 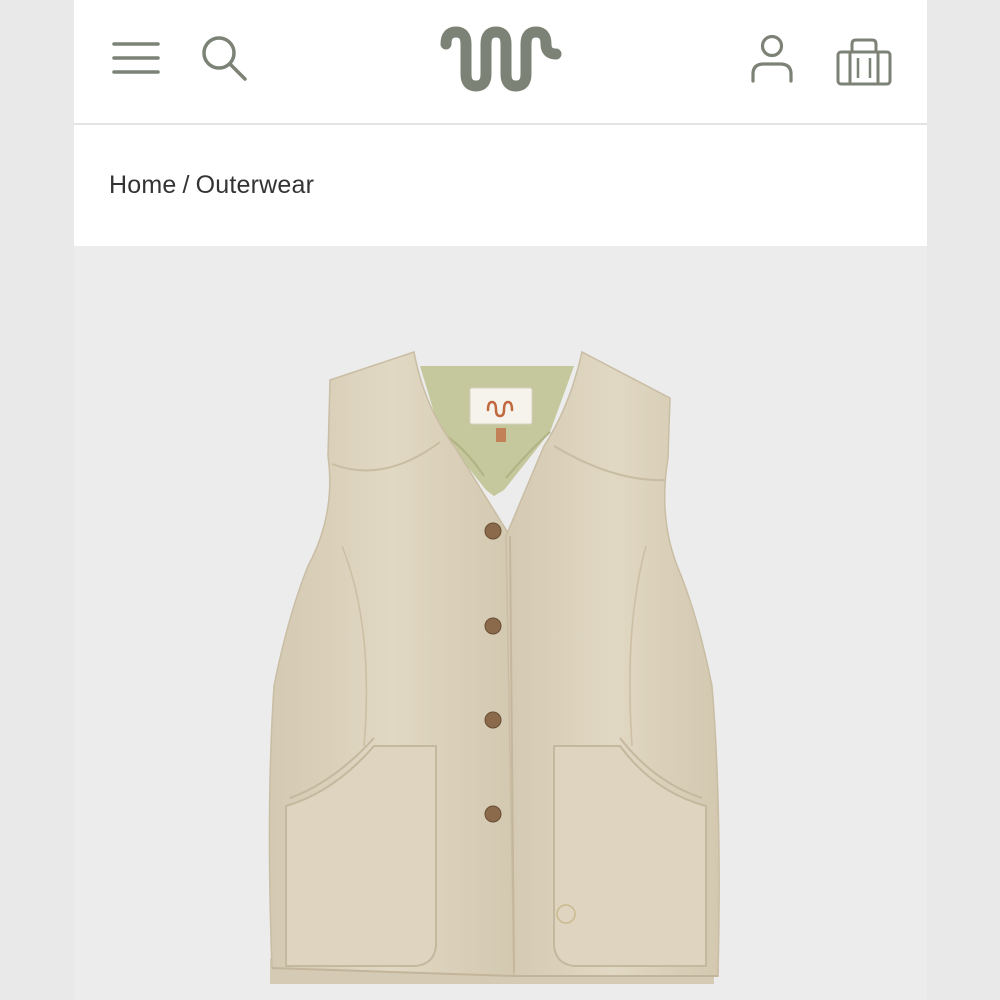 I want to click on right-margin, so click(x=963, y=500).